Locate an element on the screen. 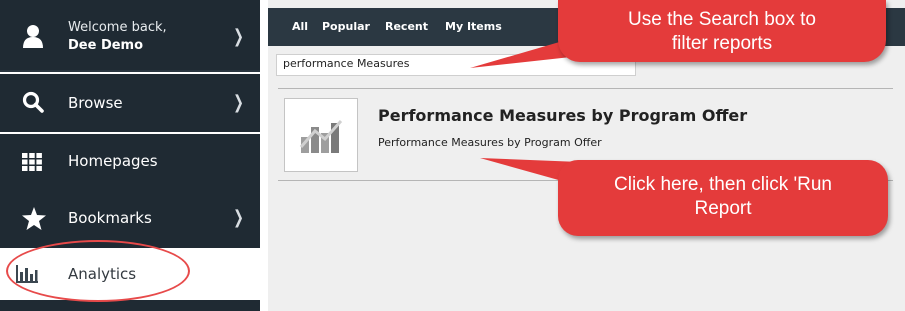  callout-line: Use the Search box to is located at coordinates (722, 19).